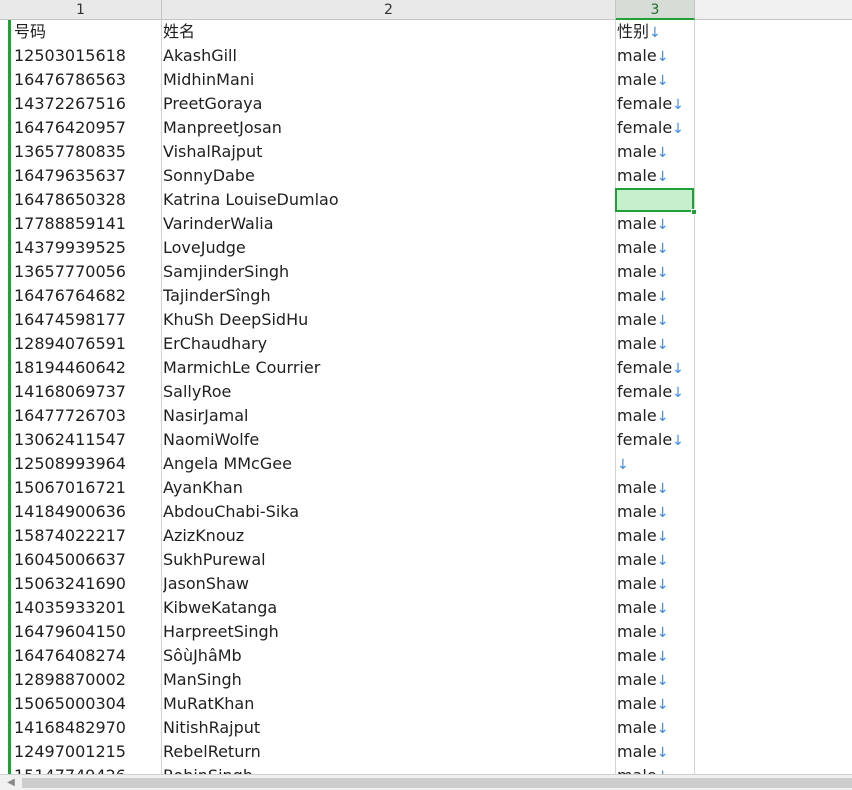 This screenshot has width=852, height=790. Describe the element at coordinates (388, 344) in the screenshot. I see `name-cell: ErChaudhary` at that location.